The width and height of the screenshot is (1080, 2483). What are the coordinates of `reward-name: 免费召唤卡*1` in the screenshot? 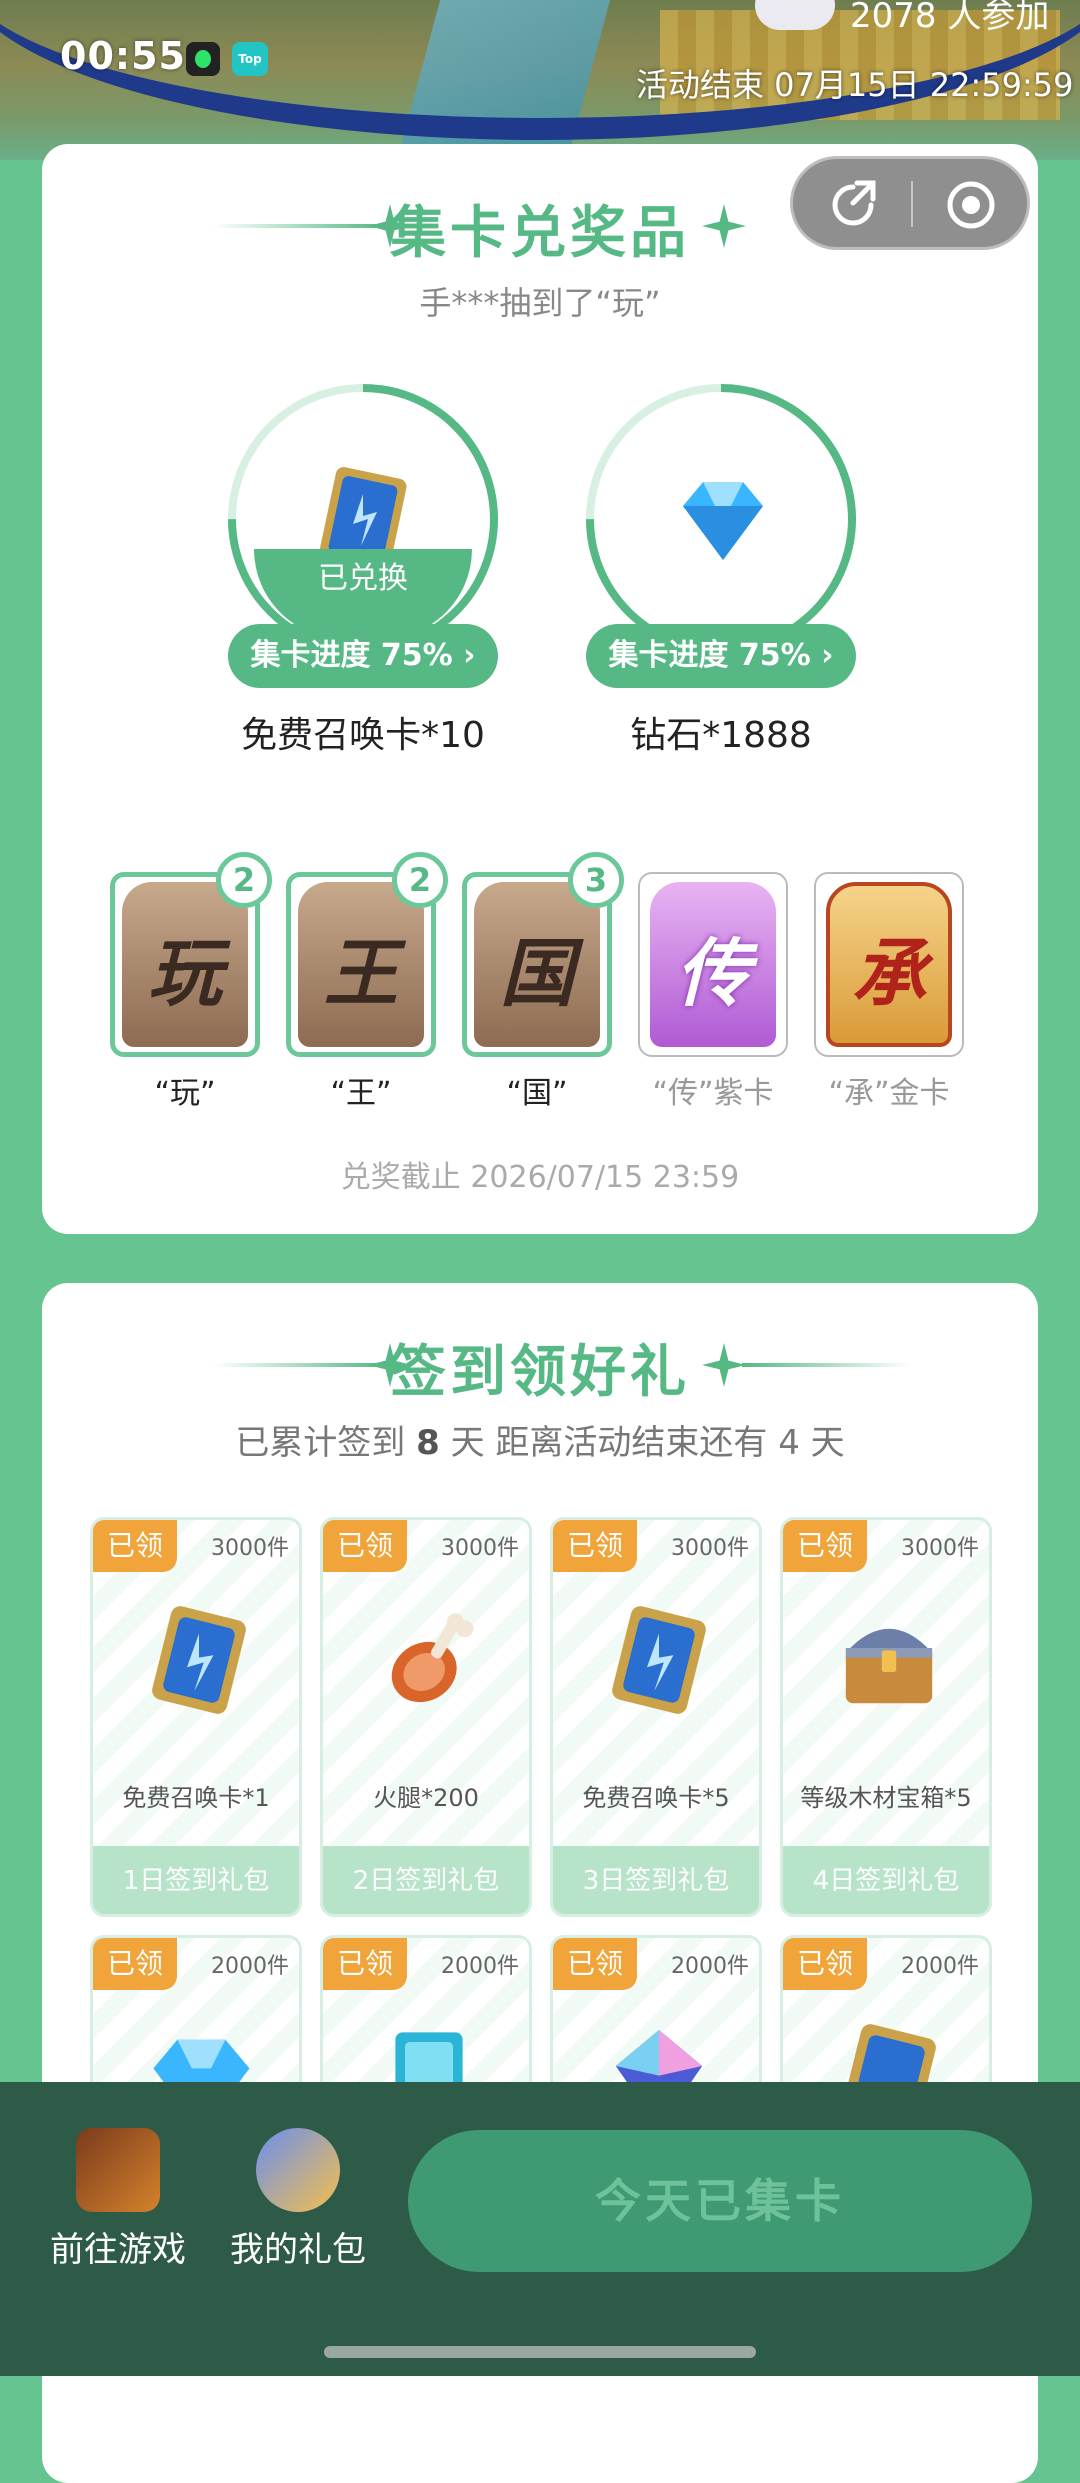 It's located at (196, 1798).